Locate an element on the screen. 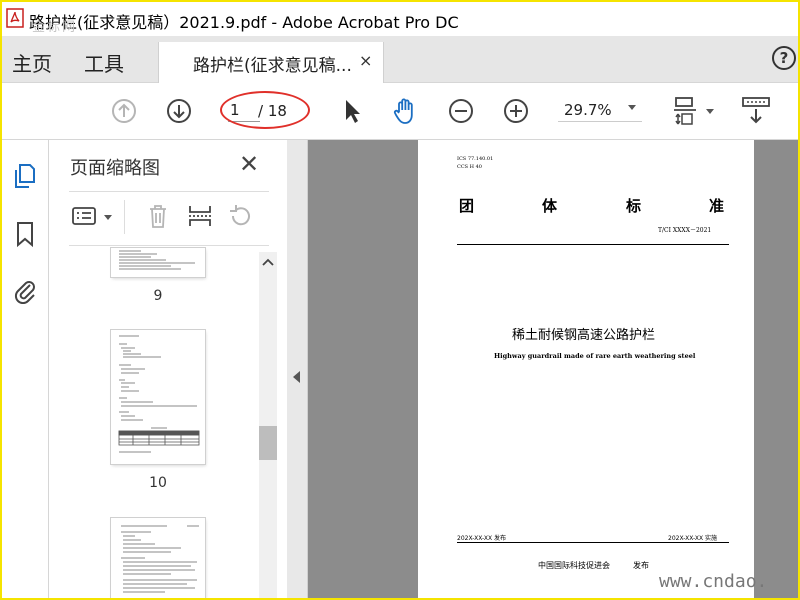  ics-code: ICS 77.140.01 is located at coordinates (475, 159).